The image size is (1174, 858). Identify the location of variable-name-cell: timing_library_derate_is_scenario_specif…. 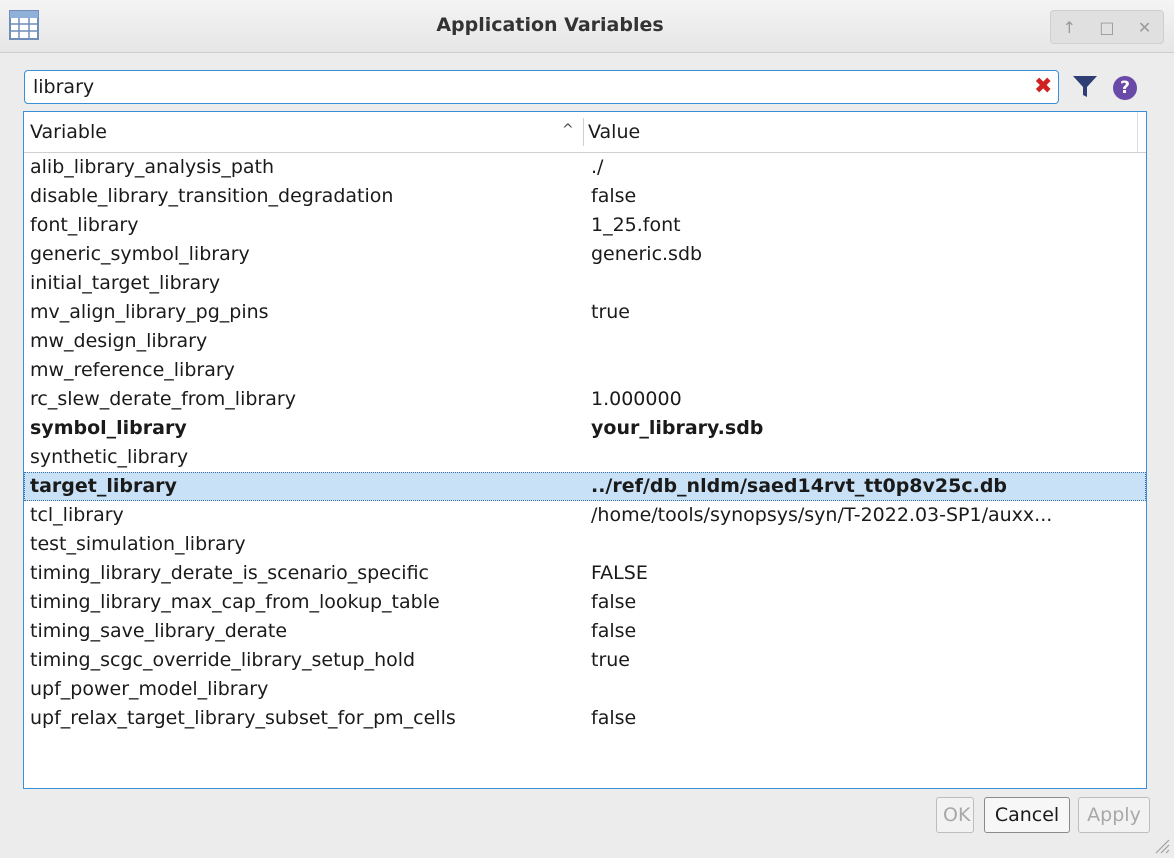
(229, 573).